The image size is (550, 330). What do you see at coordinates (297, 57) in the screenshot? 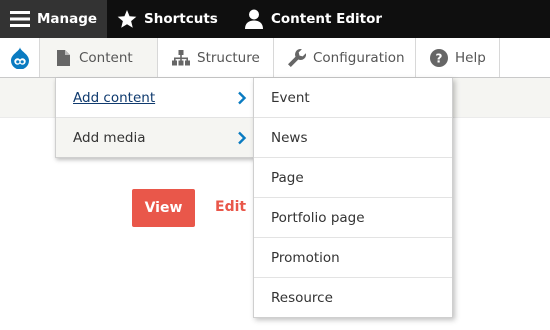
I see `wrench-icon` at bounding box center [297, 57].